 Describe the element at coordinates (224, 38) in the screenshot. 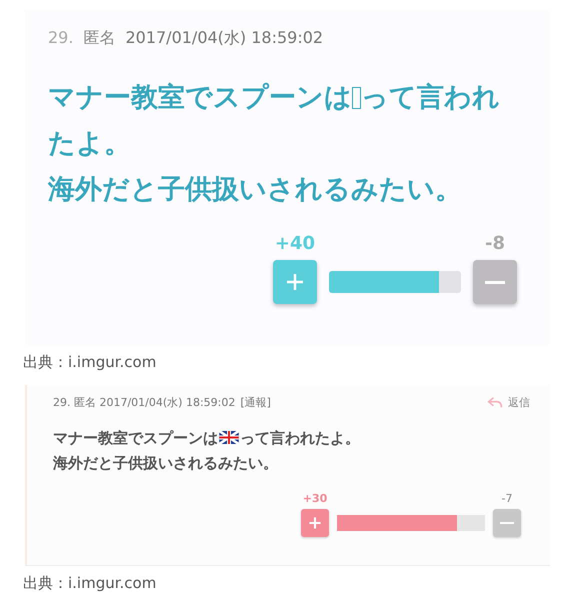

I see `comment-date: 2017/01/04(水) 18:59:02` at that location.